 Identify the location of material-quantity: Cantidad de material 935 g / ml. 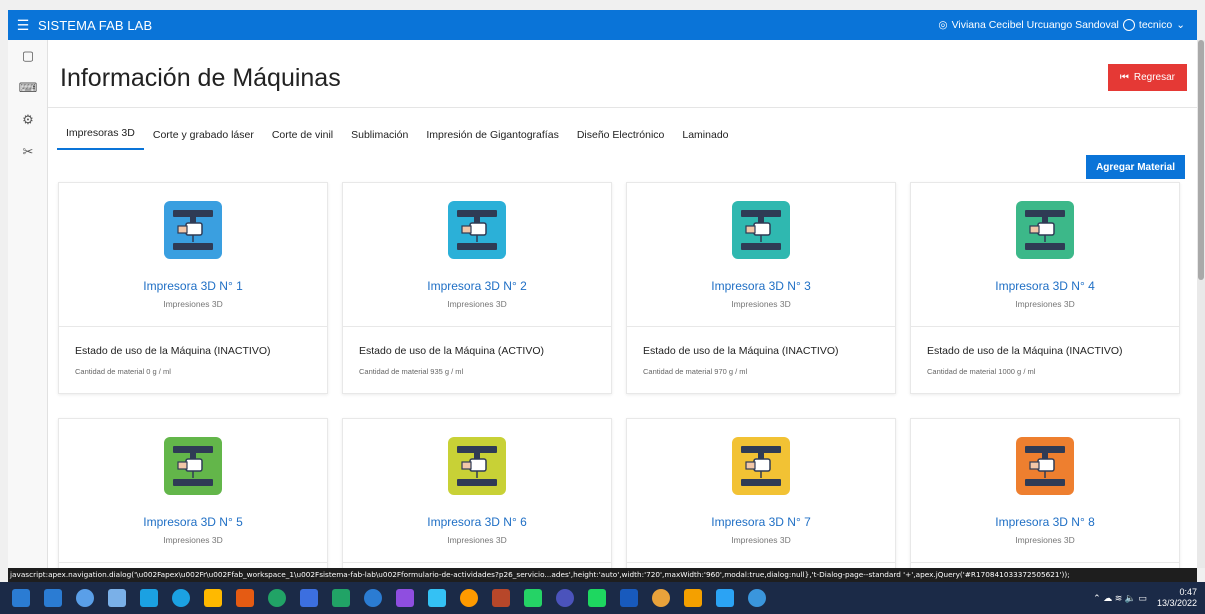
(411, 371).